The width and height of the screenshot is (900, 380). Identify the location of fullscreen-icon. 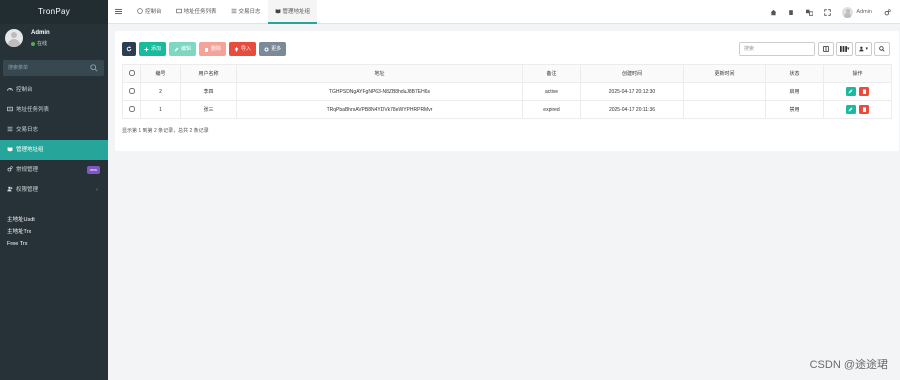
(827, 12).